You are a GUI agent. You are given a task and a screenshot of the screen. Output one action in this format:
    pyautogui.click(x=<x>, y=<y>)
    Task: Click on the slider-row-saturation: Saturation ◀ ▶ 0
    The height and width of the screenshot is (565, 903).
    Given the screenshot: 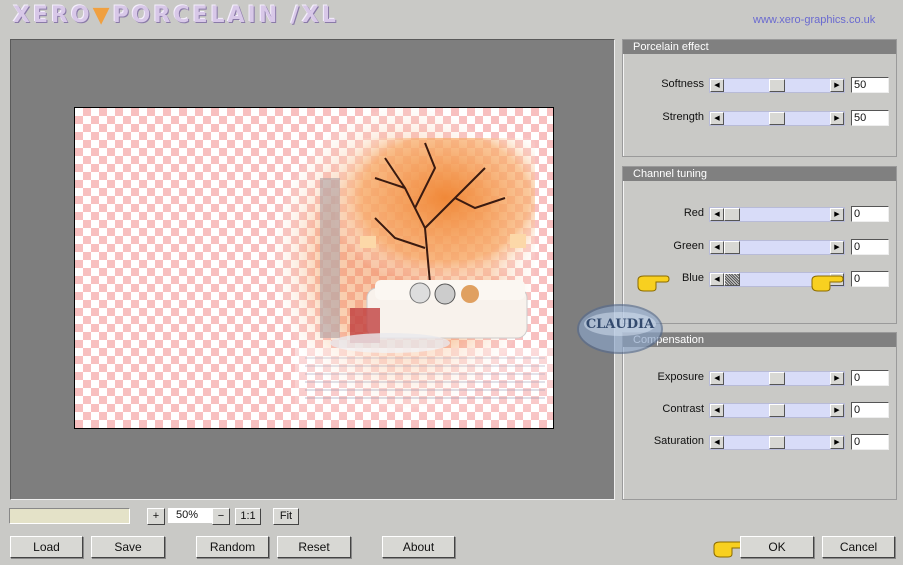 What is the action you would take?
    pyautogui.click(x=759, y=442)
    